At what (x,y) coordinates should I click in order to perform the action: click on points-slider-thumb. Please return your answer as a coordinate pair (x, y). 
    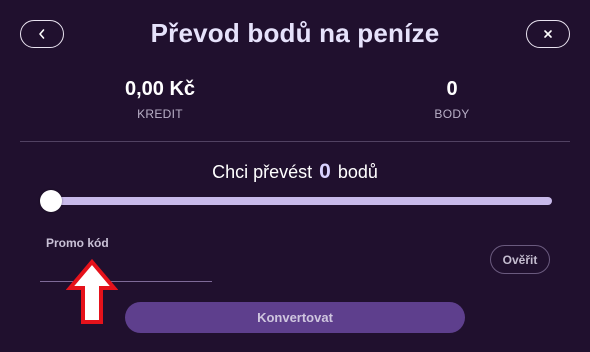
    Looking at the image, I should click on (51, 201).